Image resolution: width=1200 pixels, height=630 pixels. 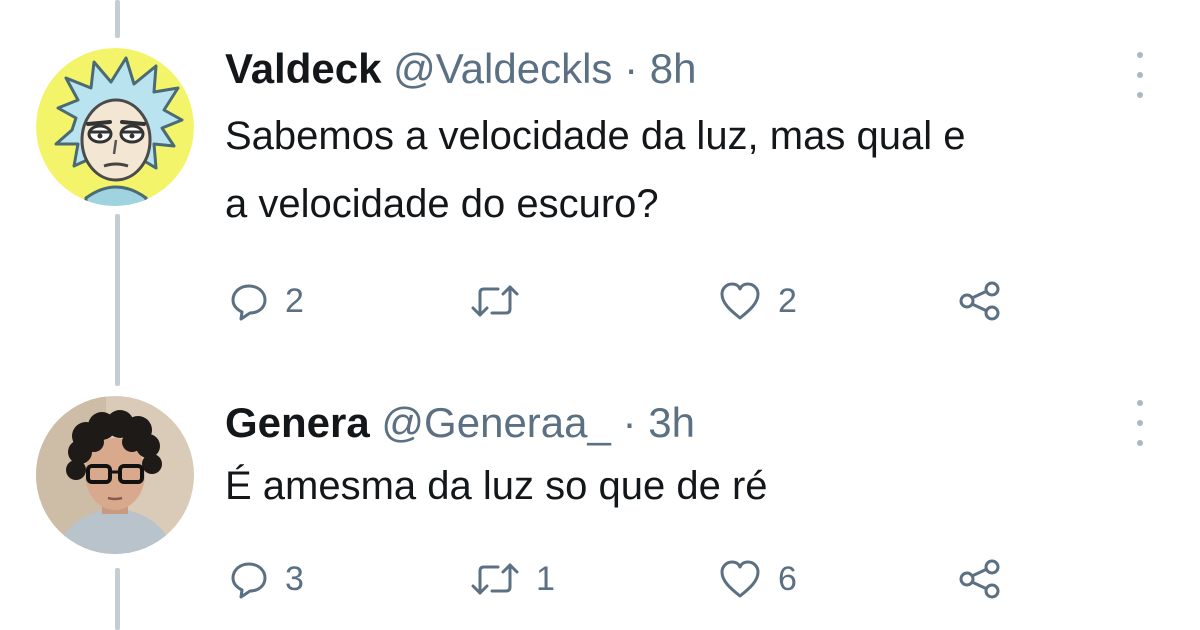 I want to click on tweet-actions: 2 2, so click(x=615, y=301).